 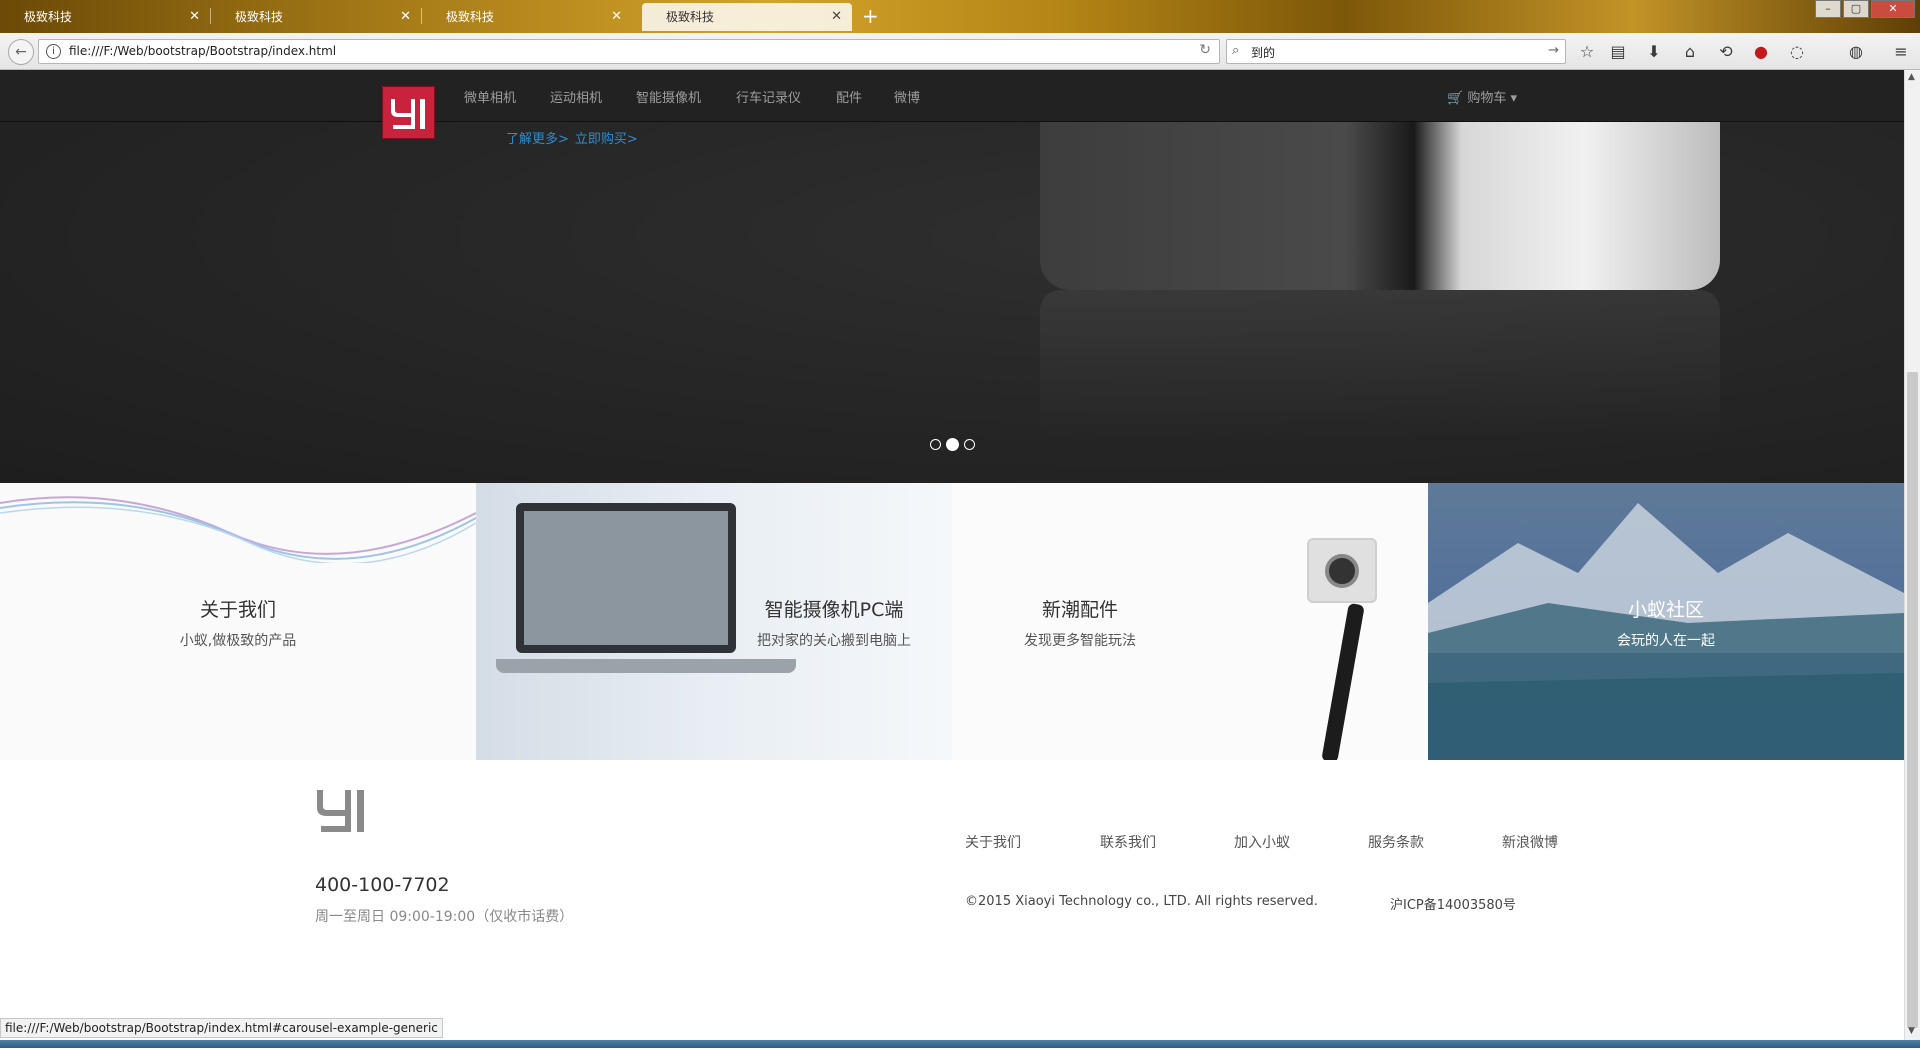 I want to click on nav-item-weibo: 微博, so click(x=907, y=96).